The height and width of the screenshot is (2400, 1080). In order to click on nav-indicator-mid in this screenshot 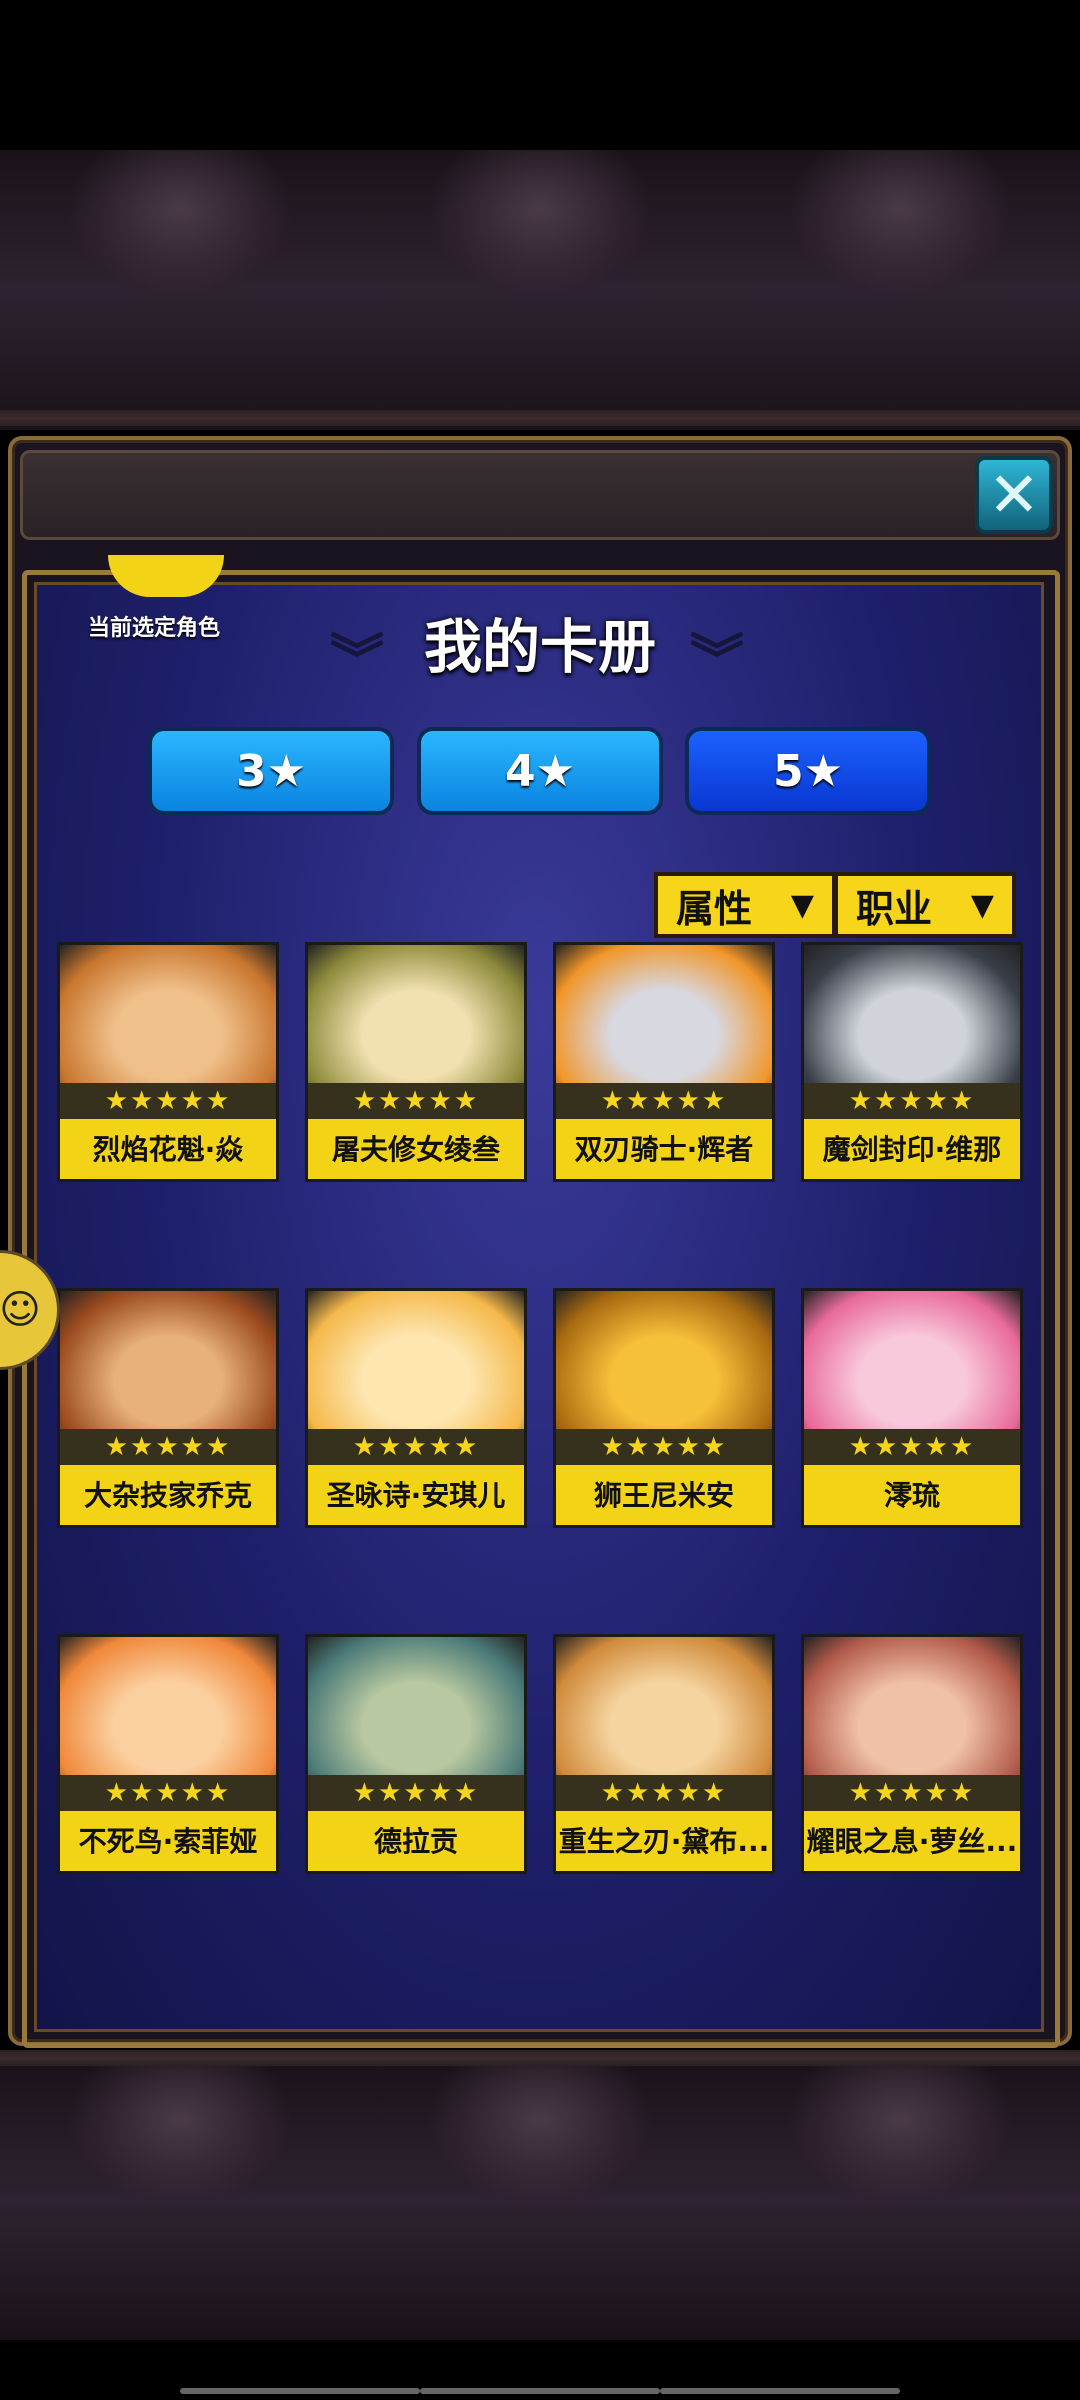, I will do `click(540, 2391)`.